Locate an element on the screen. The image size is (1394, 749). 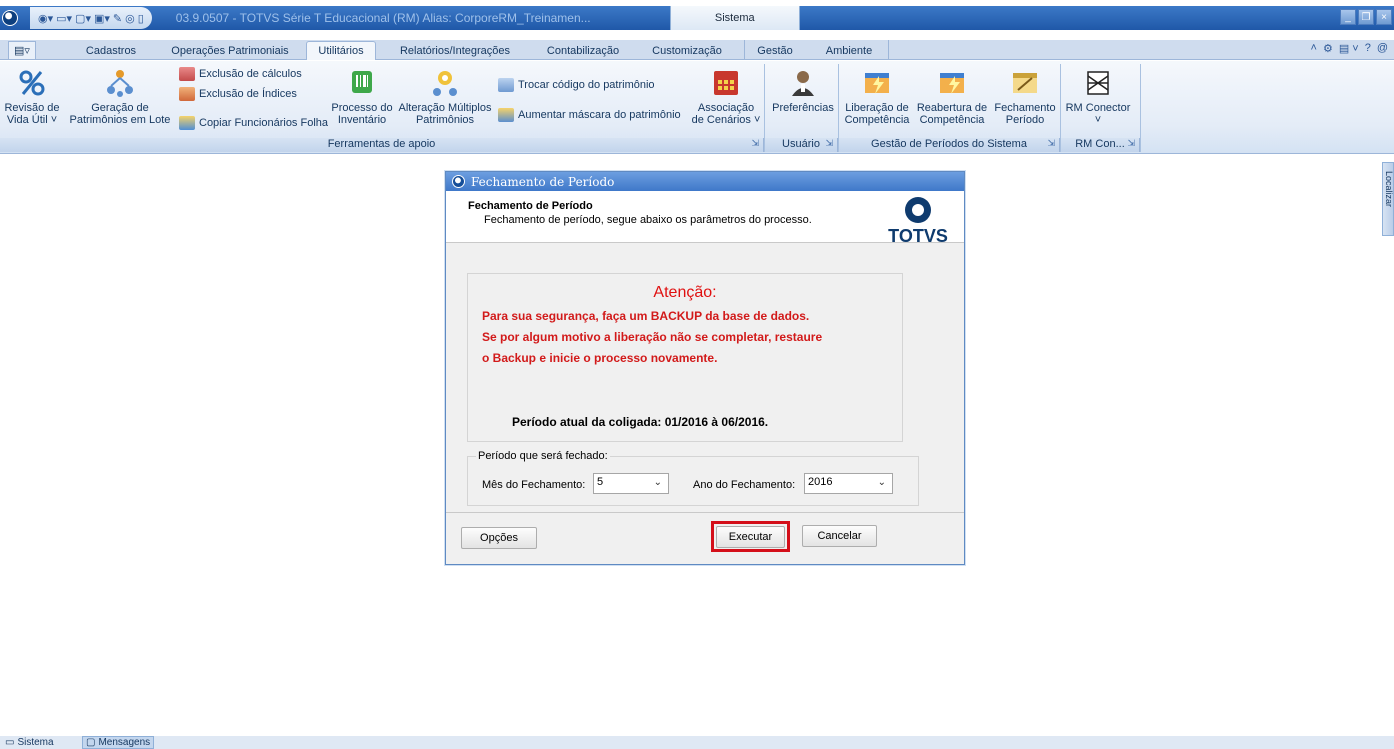
tab-cadastros: Cadastros is located at coordinates (111, 50).